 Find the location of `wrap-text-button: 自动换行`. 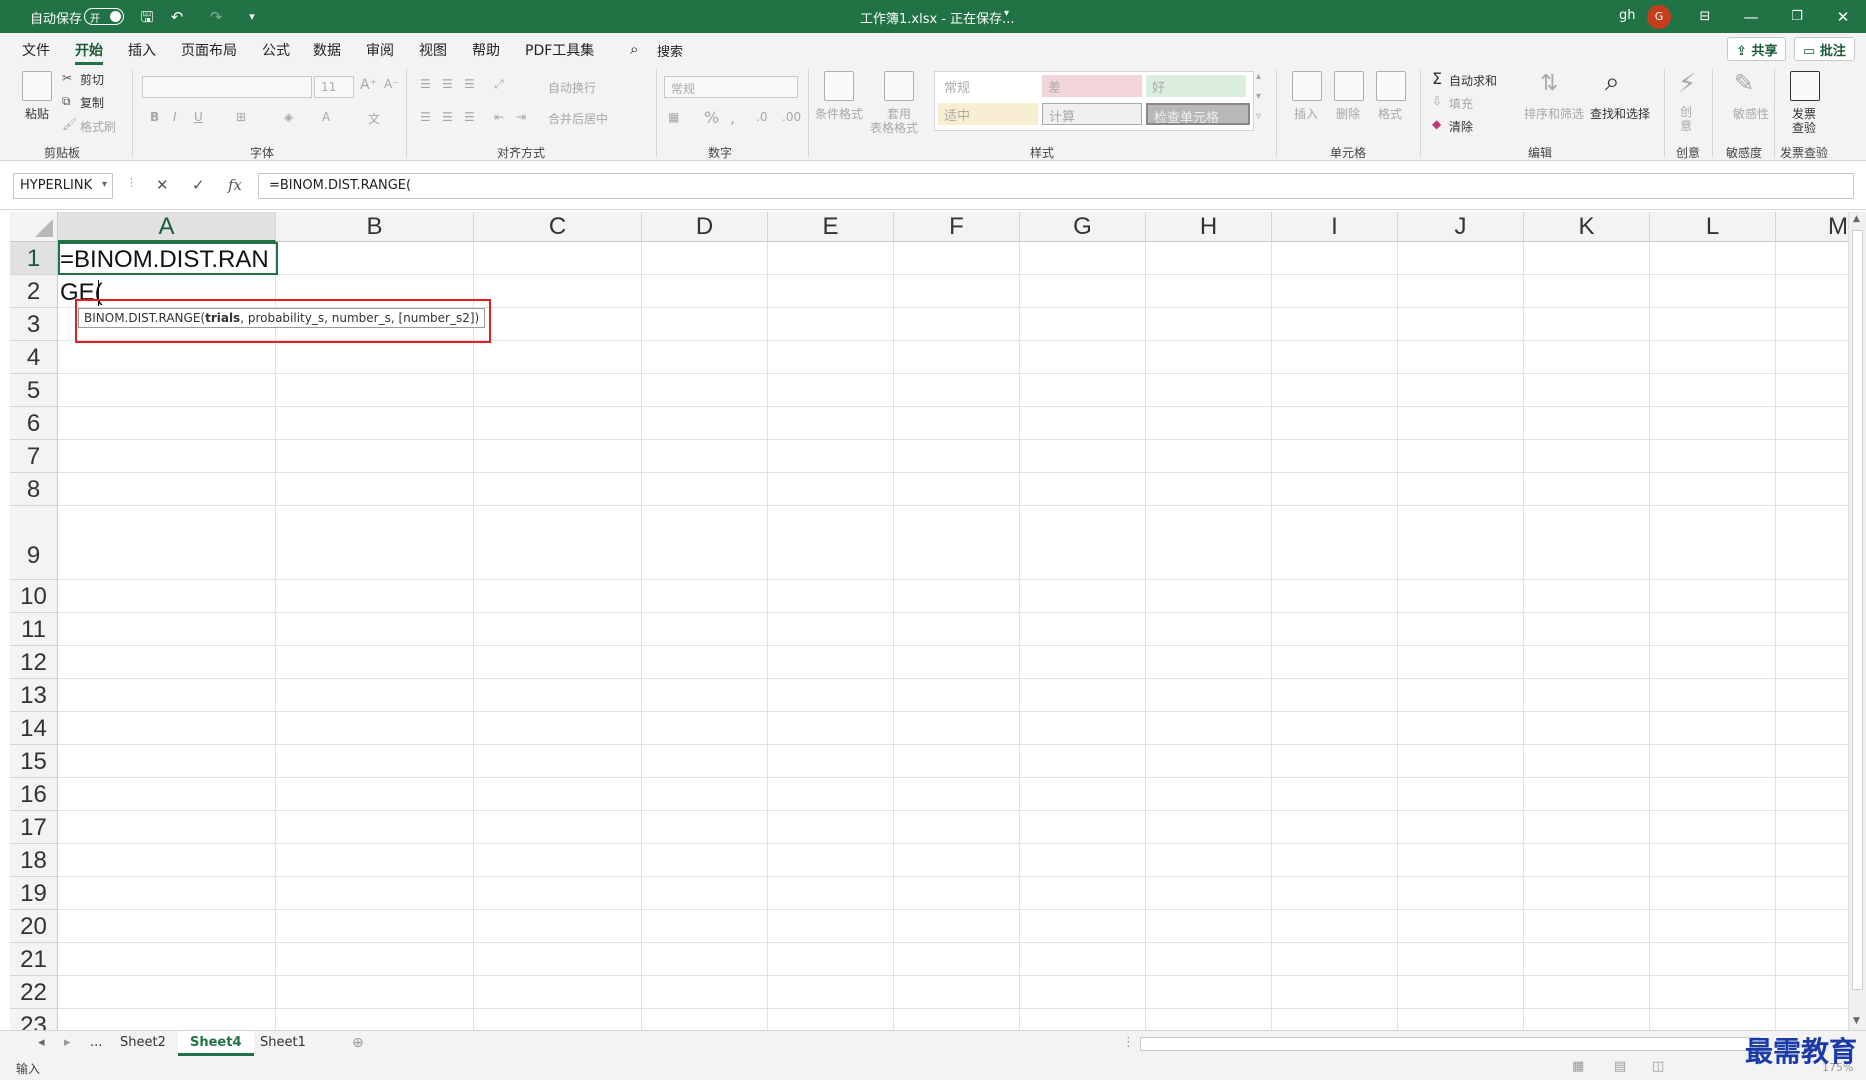

wrap-text-button: 自动换行 is located at coordinates (572, 87).